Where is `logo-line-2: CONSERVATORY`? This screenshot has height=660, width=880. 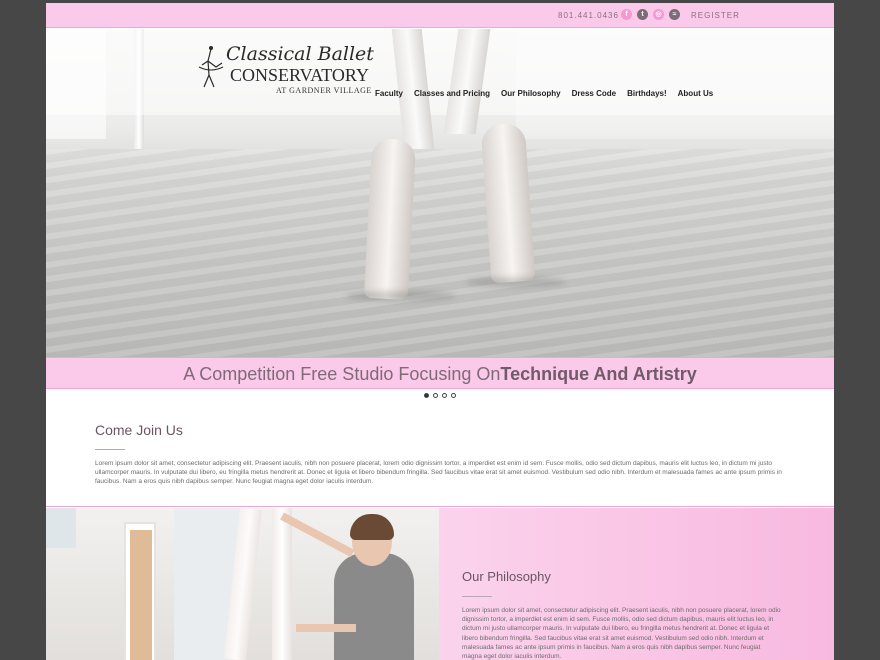
logo-line-2: CONSERVATORY is located at coordinates (299, 75).